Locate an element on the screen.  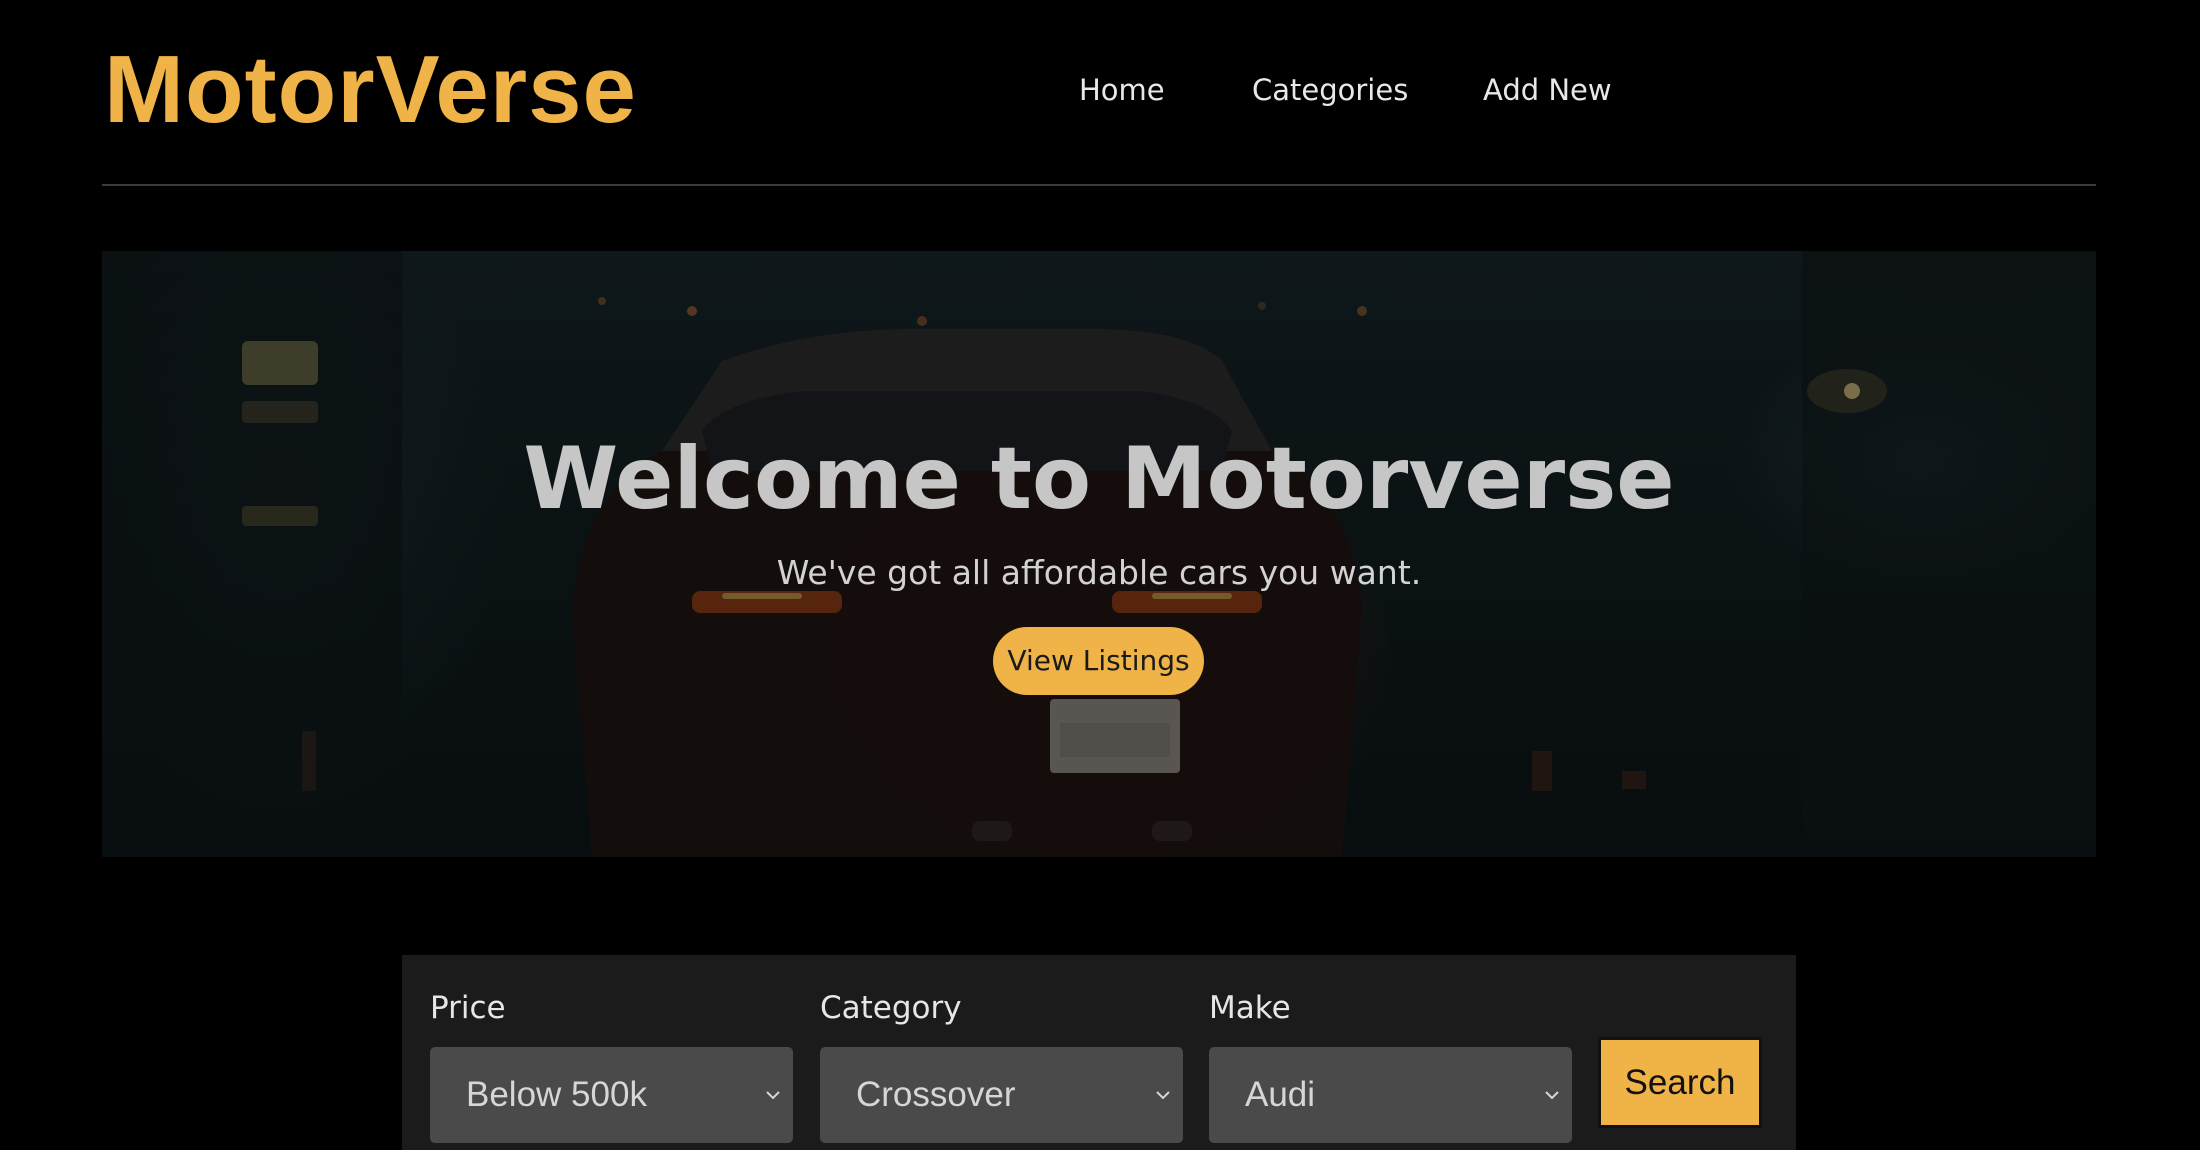
price-label: Price is located at coordinates (468, 1008).